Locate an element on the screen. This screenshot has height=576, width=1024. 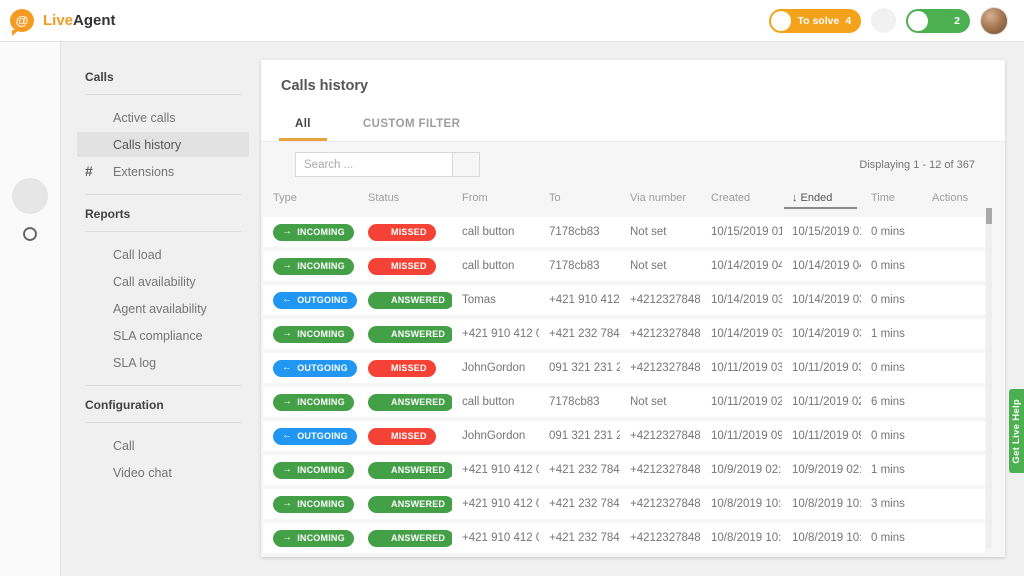
column-header-ended: ↓ Ended is located at coordinates (821, 200).